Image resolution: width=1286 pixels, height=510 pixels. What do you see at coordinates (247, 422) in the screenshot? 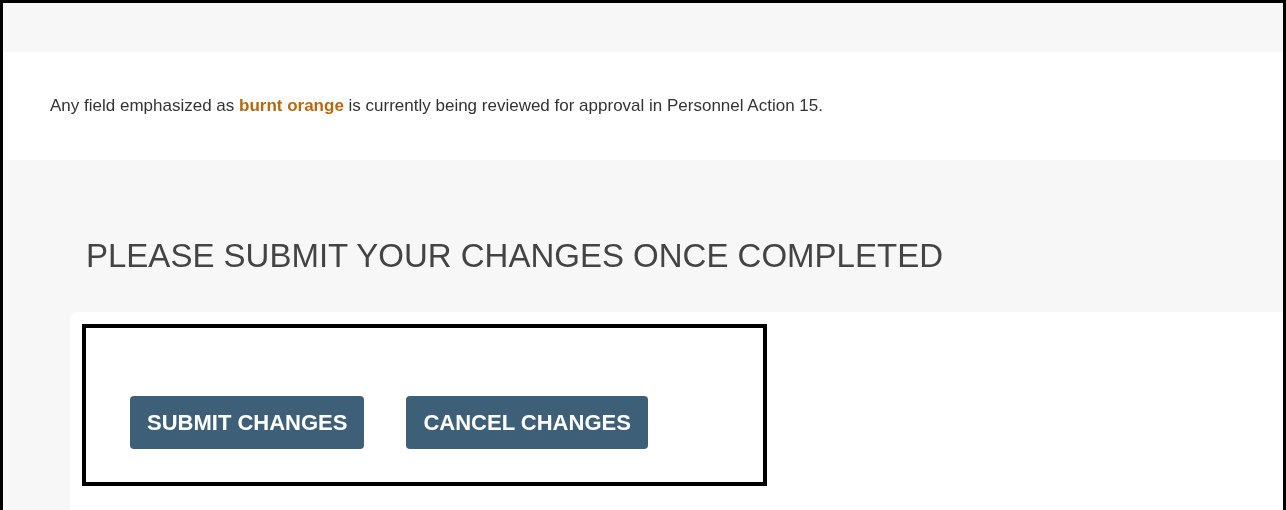
I see `submit-button: SUBMIT CHANGES` at bounding box center [247, 422].